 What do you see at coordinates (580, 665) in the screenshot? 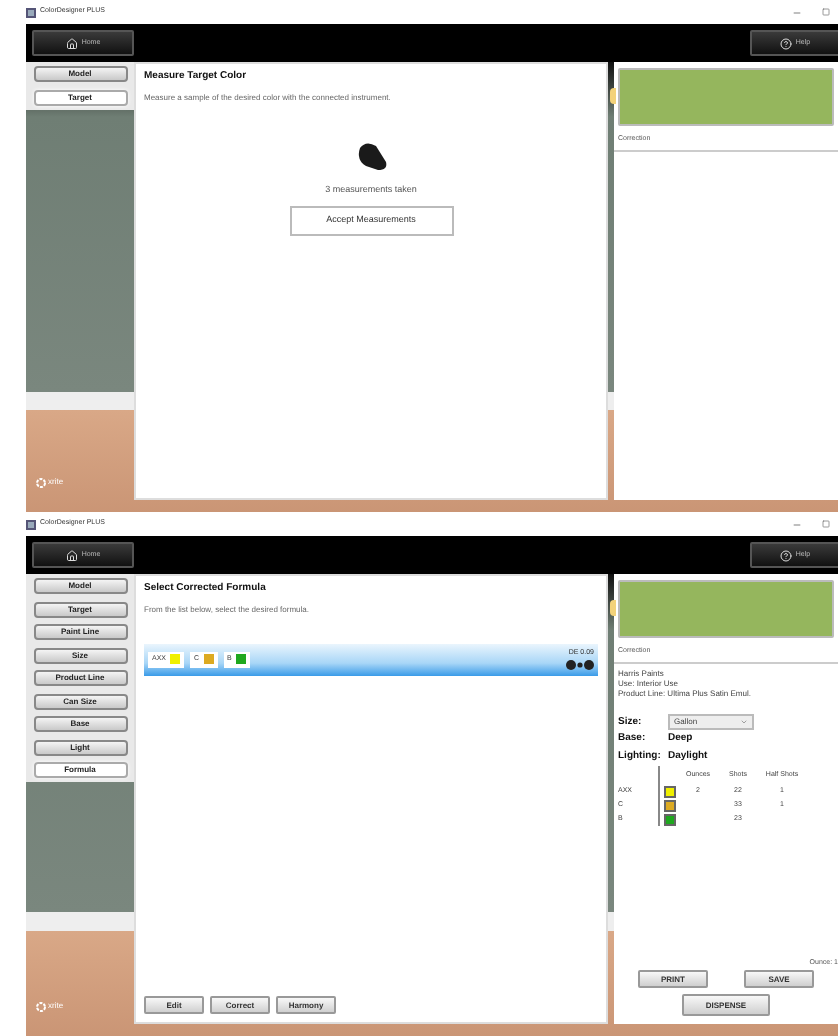
I see `dots-icon` at bounding box center [580, 665].